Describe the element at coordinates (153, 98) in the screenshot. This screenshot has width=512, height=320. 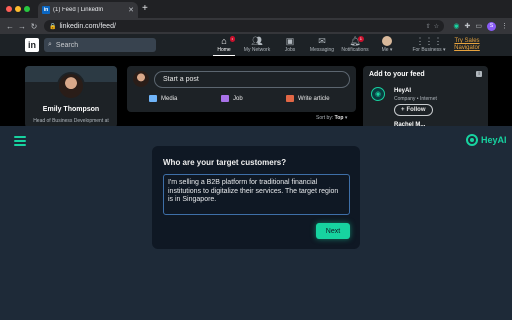
I see `image-icon` at that location.